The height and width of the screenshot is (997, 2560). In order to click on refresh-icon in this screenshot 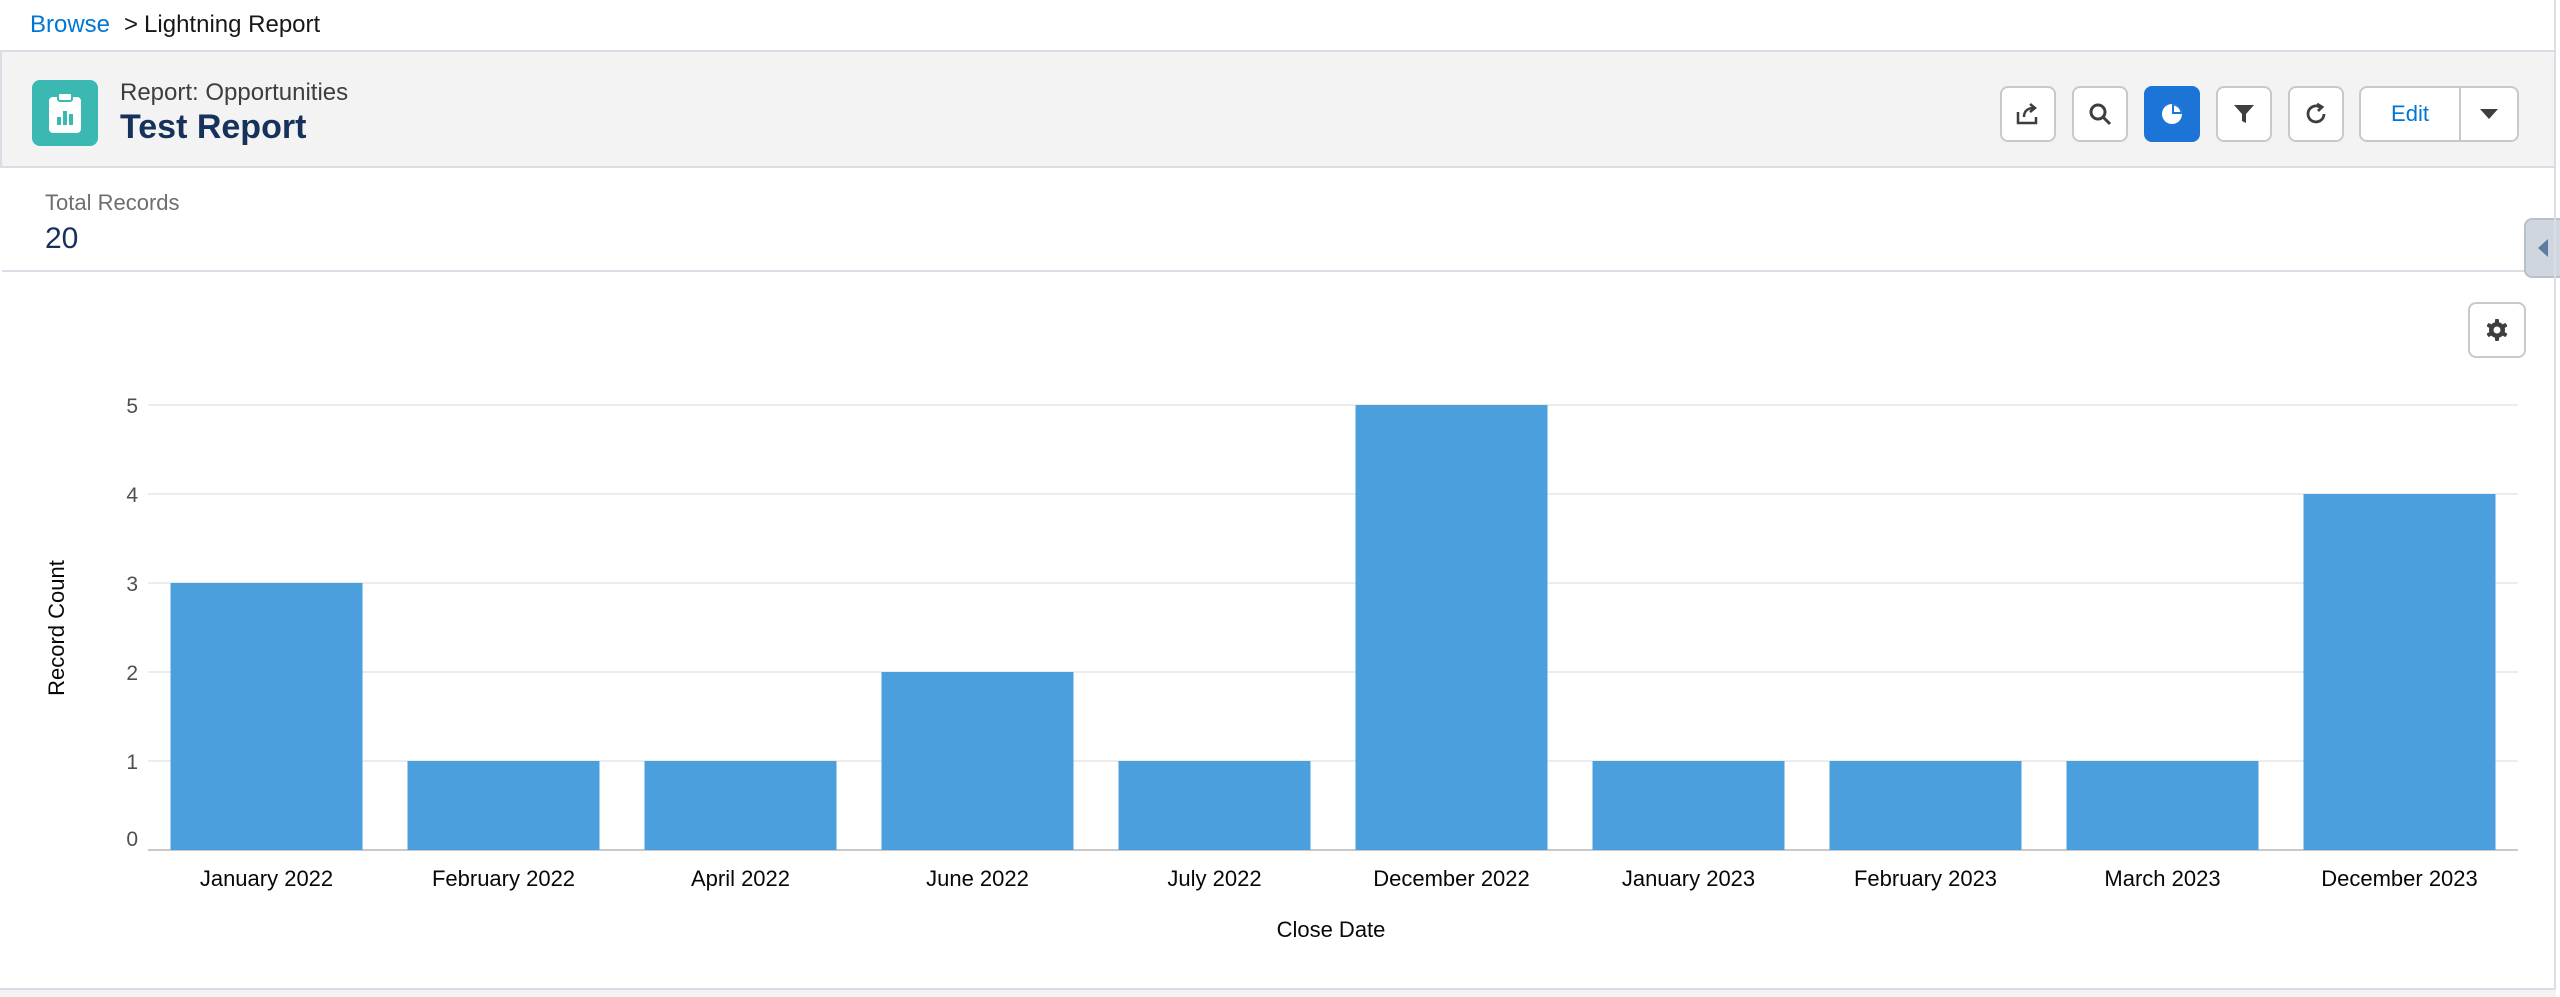, I will do `click(2316, 113)`.